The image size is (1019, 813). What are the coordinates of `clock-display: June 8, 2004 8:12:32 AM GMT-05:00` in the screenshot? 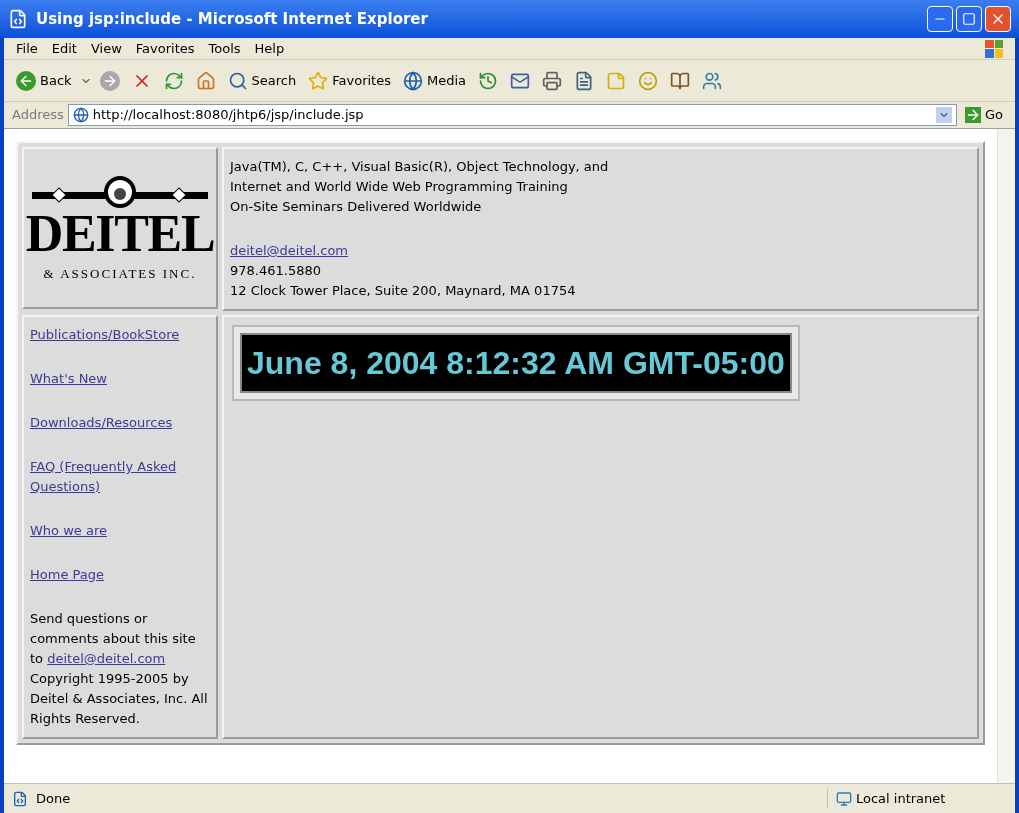 It's located at (516, 363).